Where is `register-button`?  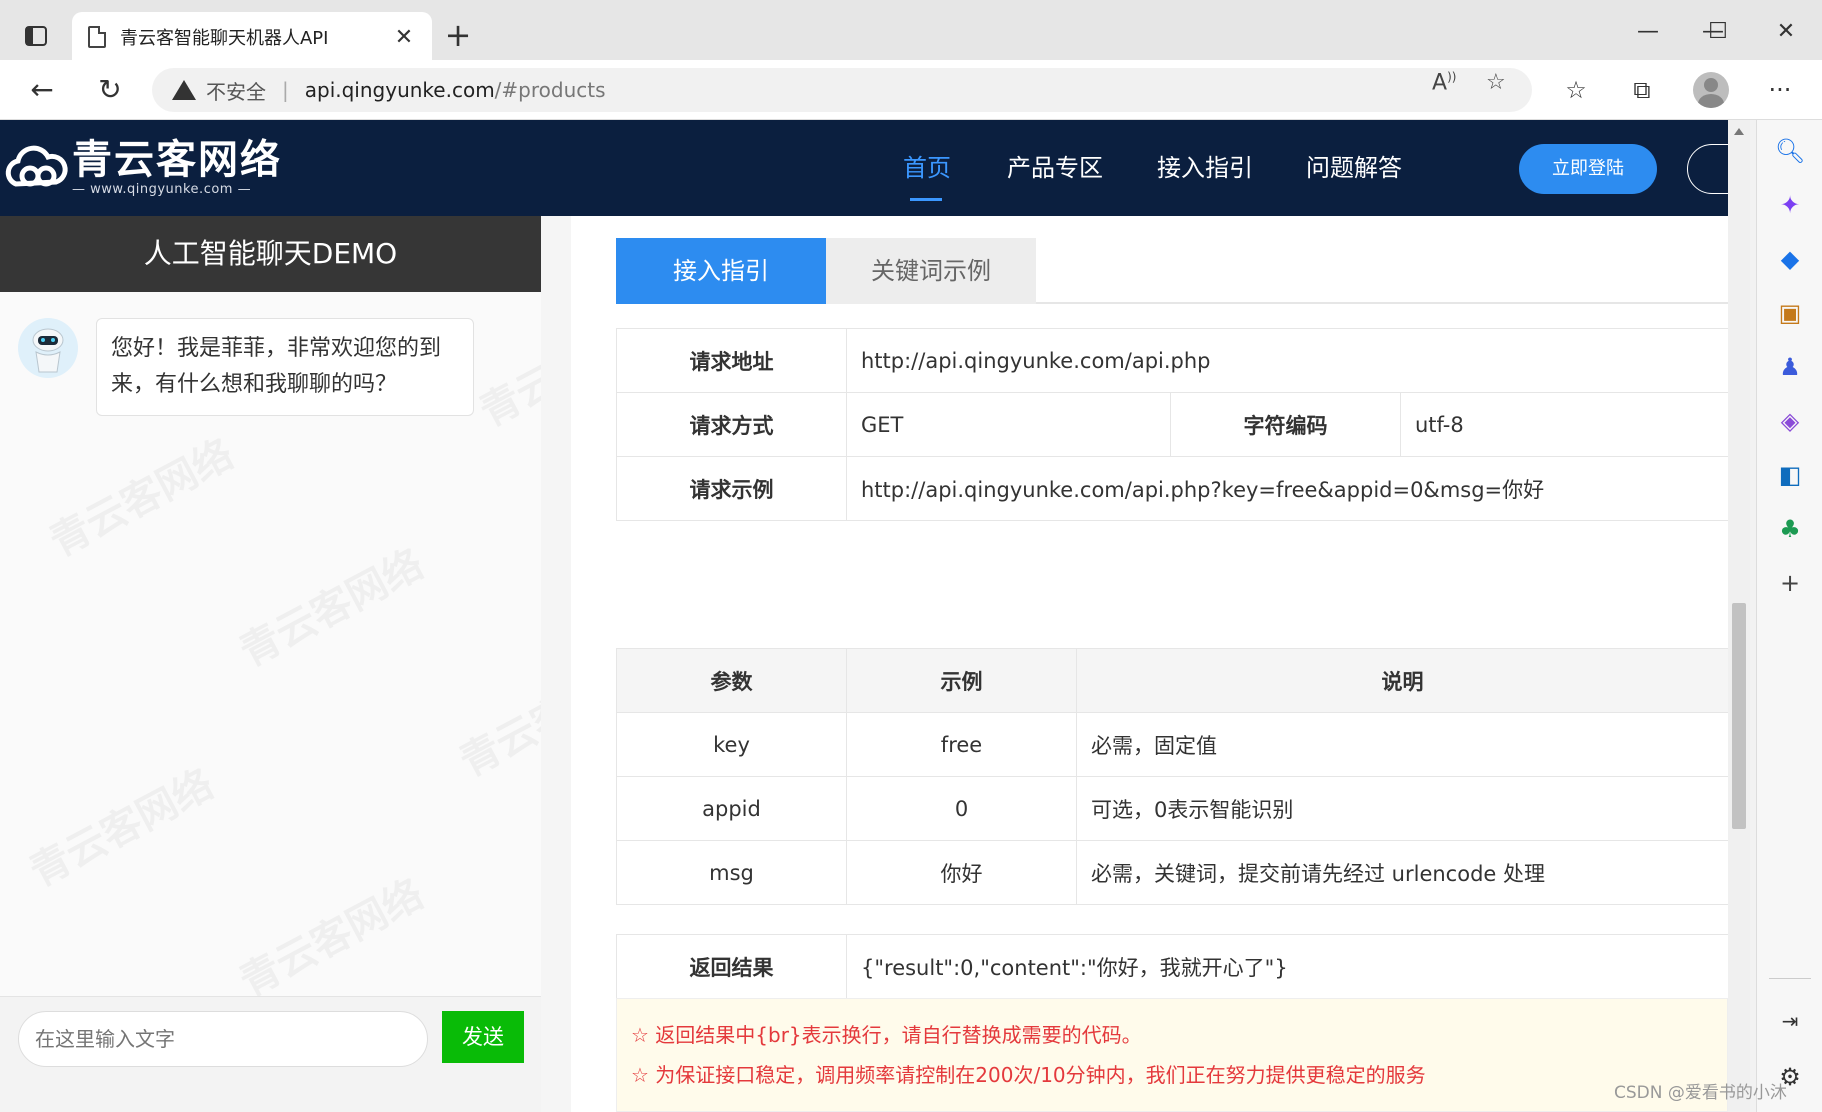
register-button is located at coordinates (1707, 169).